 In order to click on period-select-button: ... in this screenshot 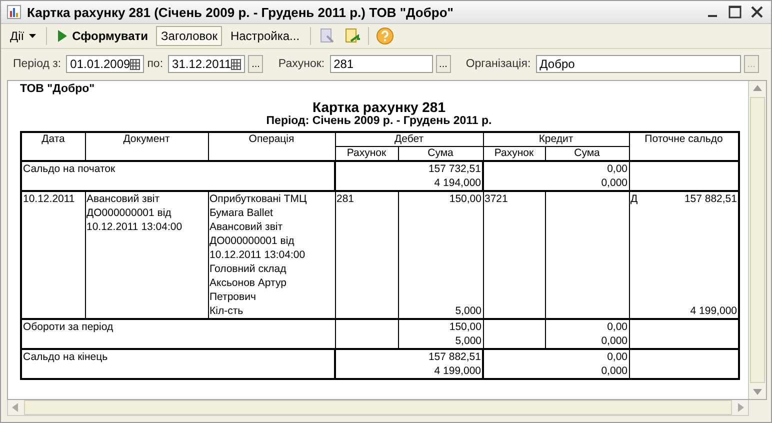, I will do `click(256, 64)`.